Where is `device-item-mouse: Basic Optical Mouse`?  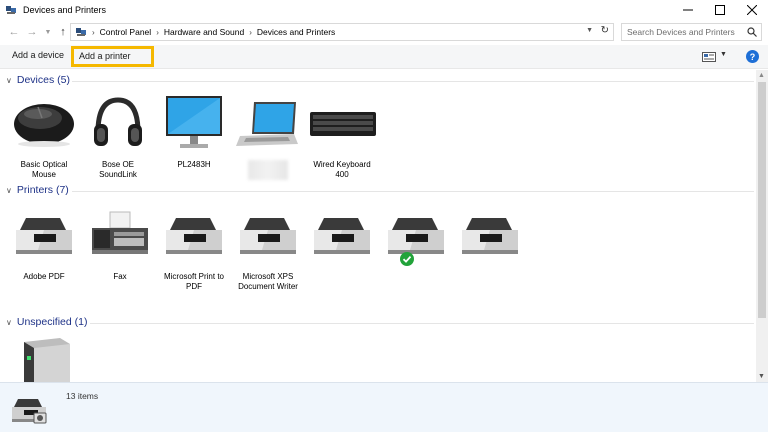
device-item-mouse: Basic Optical Mouse is located at coordinates (44, 137).